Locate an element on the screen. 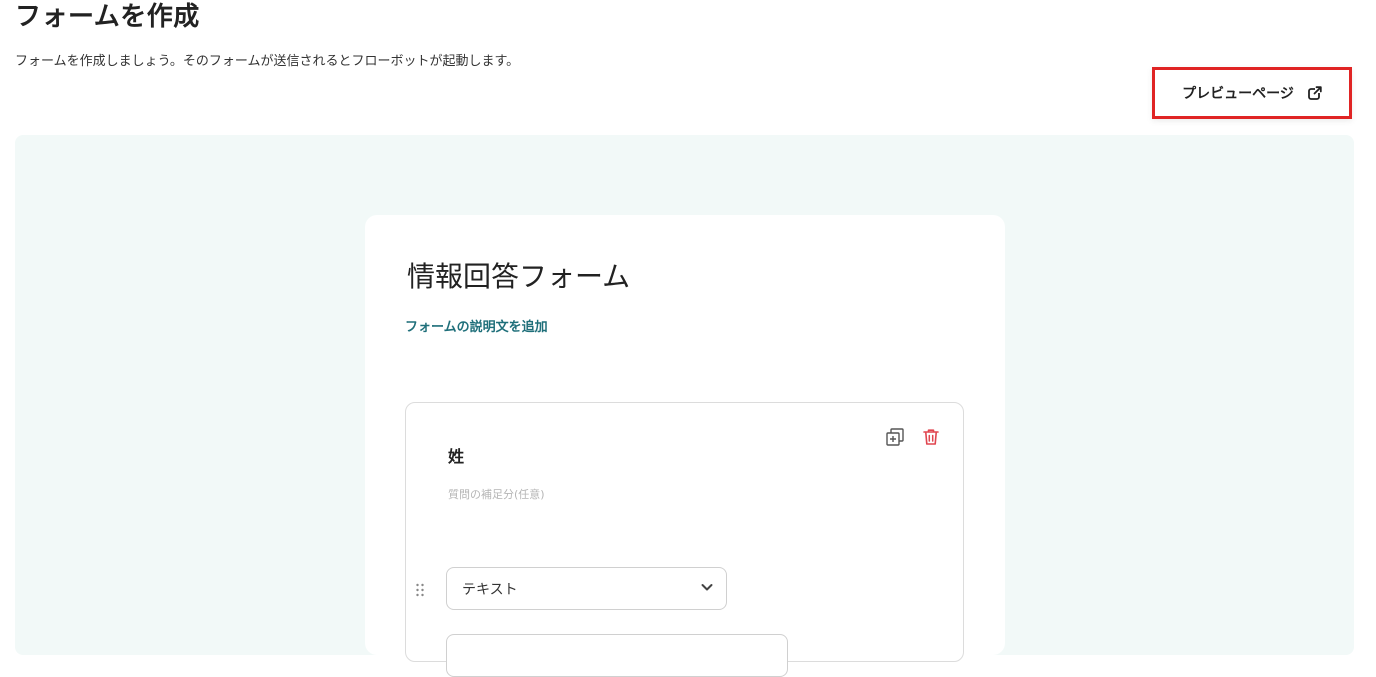 The width and height of the screenshot is (1376, 677). preview-page-button: プレビューページ is located at coordinates (1252, 93).